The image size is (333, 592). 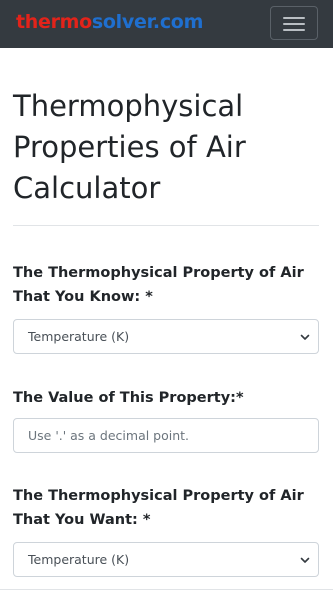 I want to click on value-input, so click(x=166, y=435).